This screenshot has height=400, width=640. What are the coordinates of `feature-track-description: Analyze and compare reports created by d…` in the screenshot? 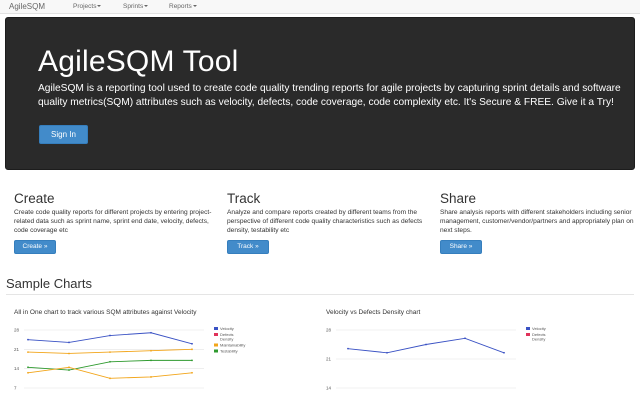 It's located at (325, 221).